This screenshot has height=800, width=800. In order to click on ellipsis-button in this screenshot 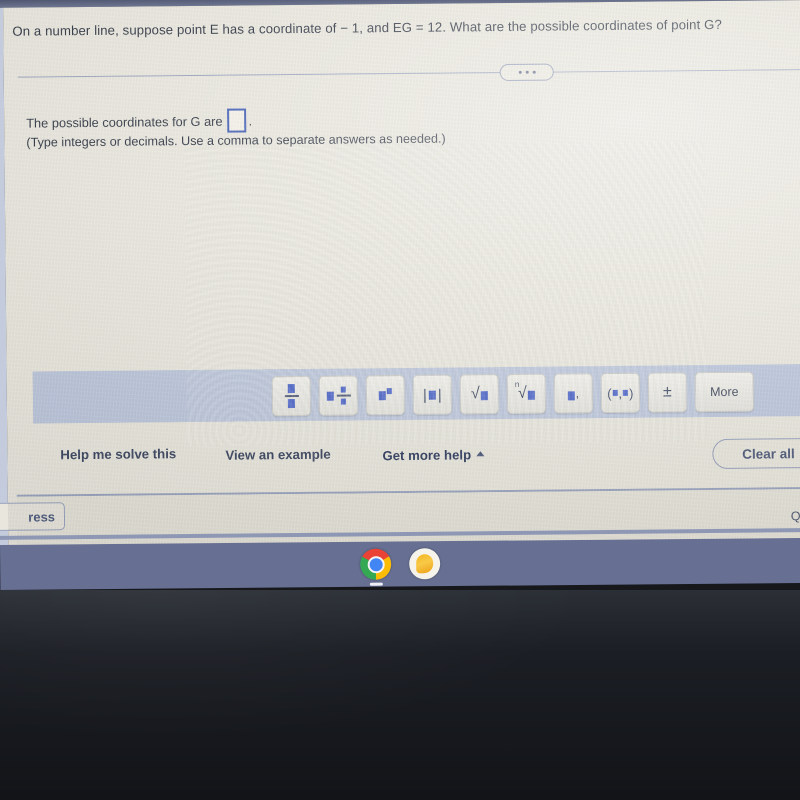, I will do `click(526, 72)`.